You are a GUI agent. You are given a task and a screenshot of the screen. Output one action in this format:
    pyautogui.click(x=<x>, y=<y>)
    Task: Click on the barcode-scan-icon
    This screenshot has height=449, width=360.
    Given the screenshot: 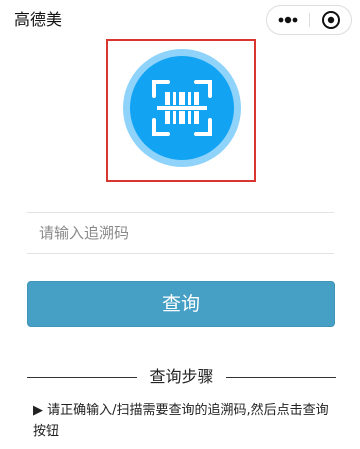 What is the action you would take?
    pyautogui.click(x=182, y=108)
    